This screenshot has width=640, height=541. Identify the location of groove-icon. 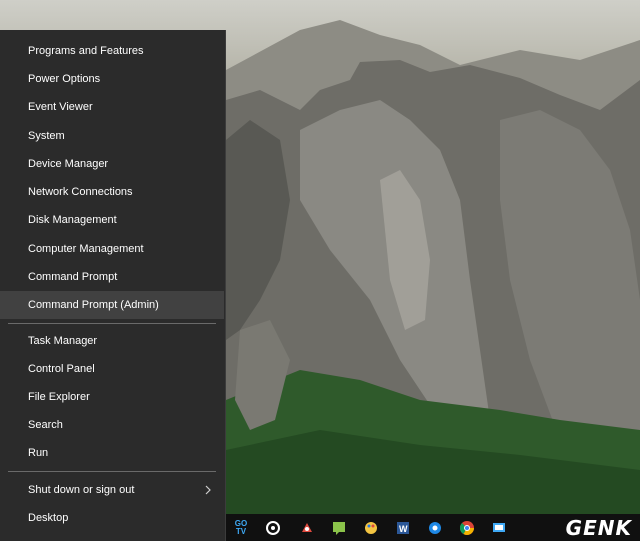
(273, 528).